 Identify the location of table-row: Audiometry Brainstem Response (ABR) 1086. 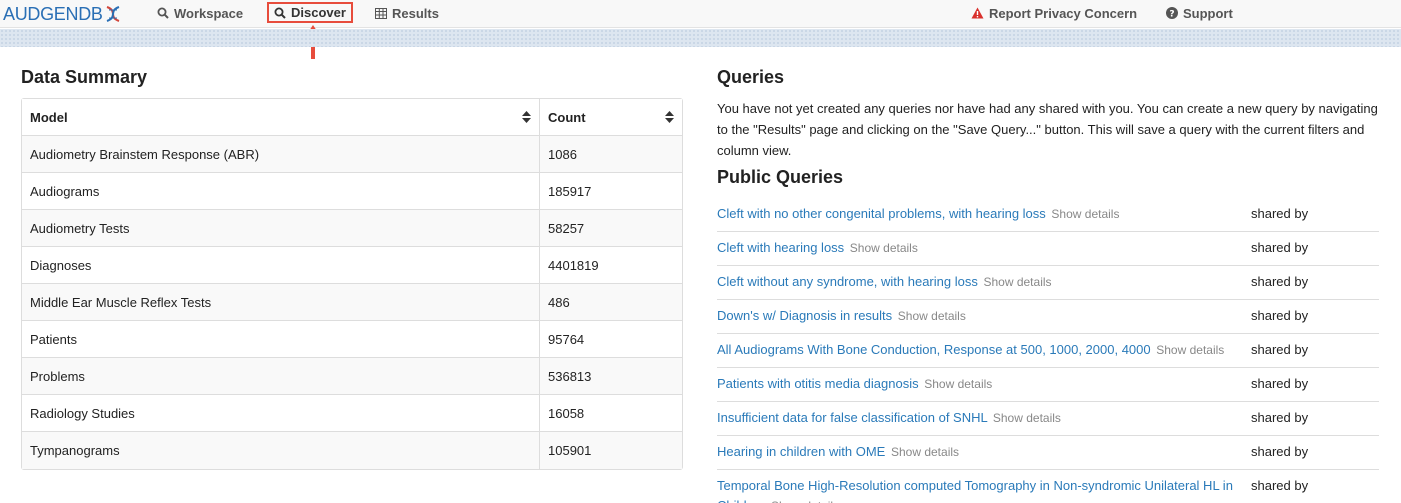
(352, 154).